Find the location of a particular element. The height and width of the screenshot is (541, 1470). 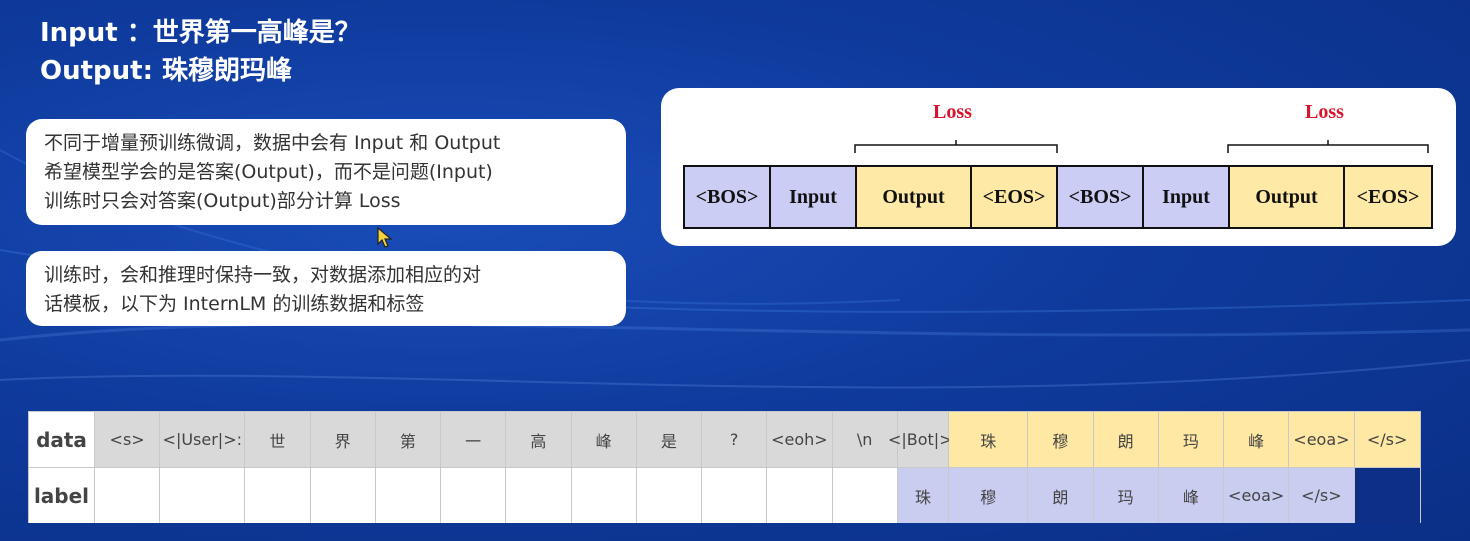

data-token-cell: <|Bot|>: is located at coordinates (923, 439).